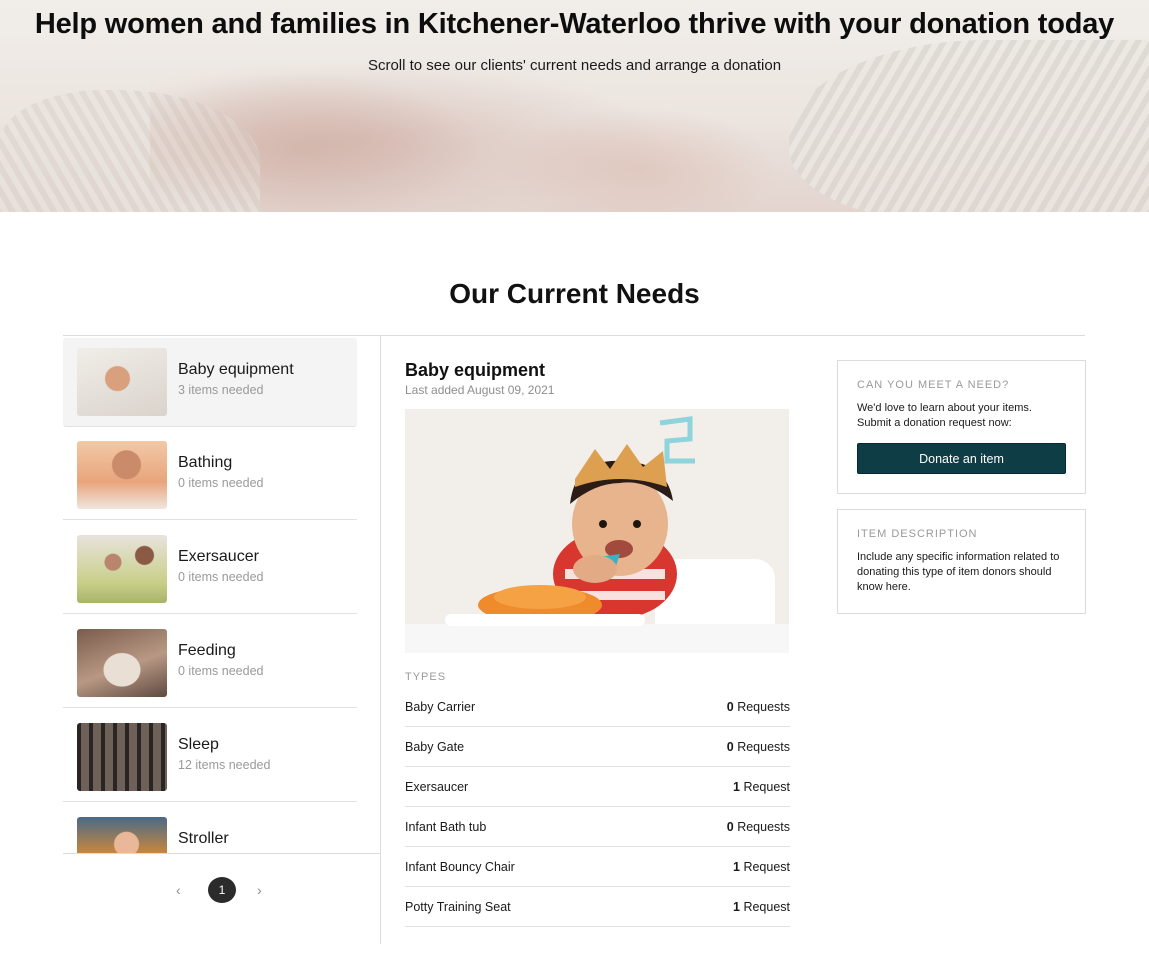 This screenshot has width=1149, height=954. Describe the element at coordinates (961, 458) in the screenshot. I see `donate-item-button: Donate an item` at that location.